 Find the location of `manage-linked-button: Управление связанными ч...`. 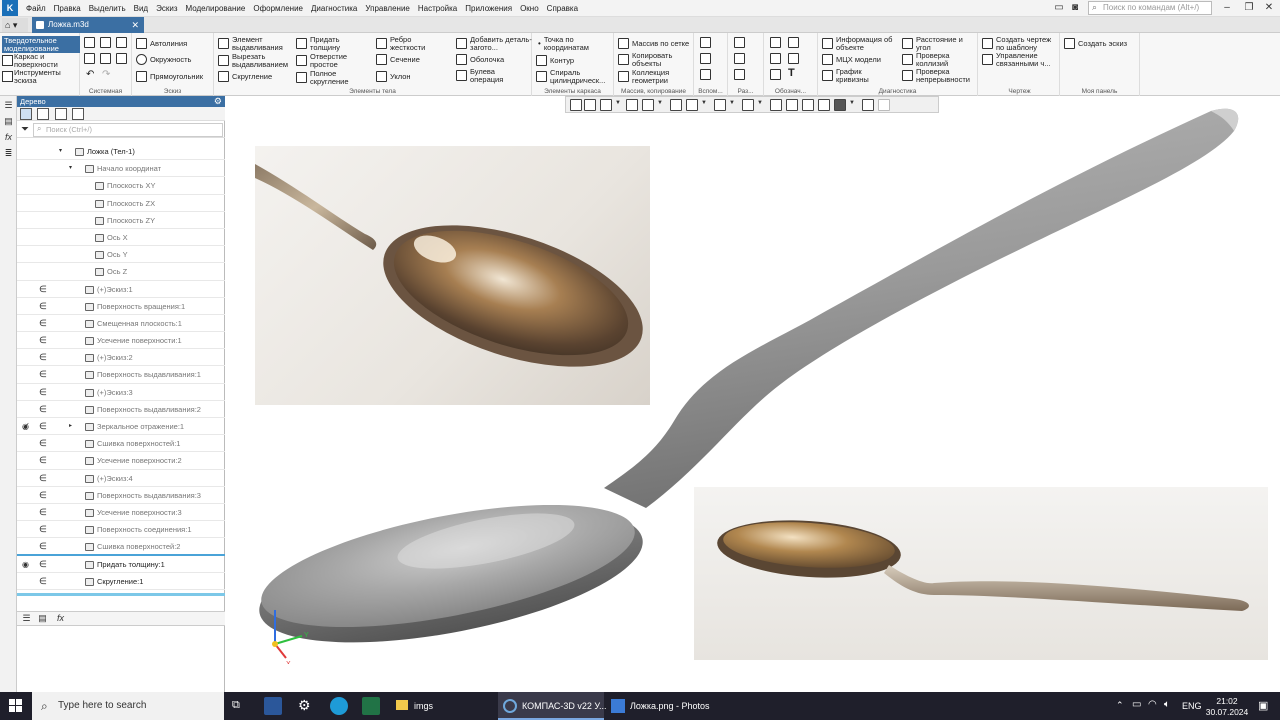

manage-linked-button: Управление связанными ч... is located at coordinates (1021, 59).